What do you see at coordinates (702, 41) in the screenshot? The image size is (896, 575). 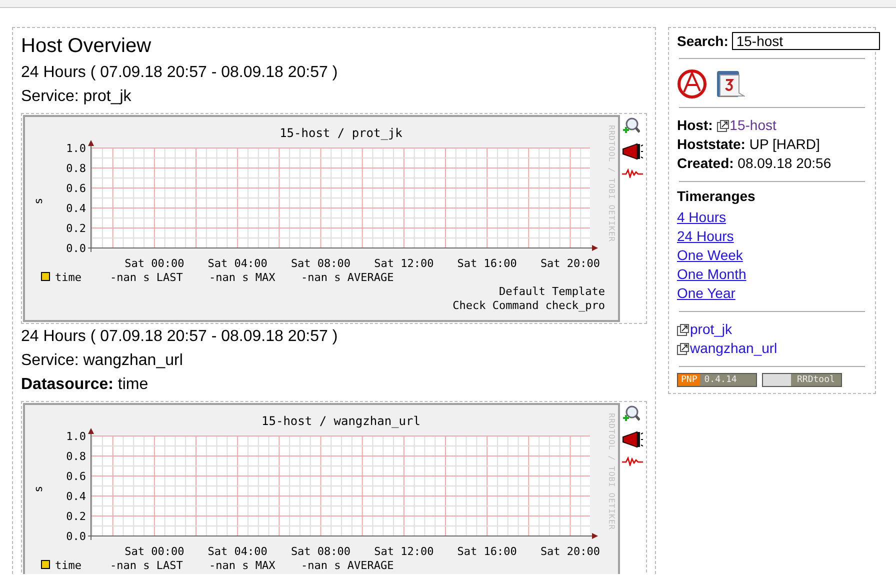 I see `search-label: Search:` at bounding box center [702, 41].